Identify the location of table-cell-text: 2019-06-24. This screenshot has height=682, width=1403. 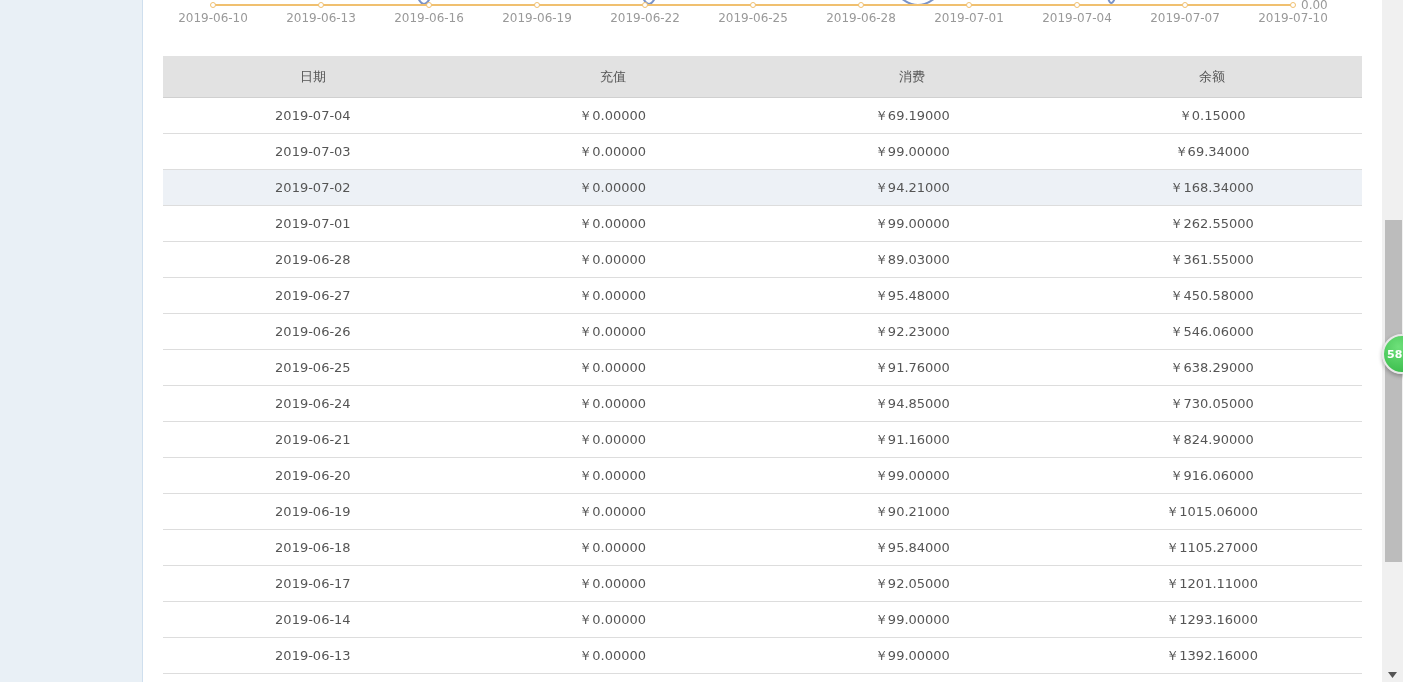
(313, 404).